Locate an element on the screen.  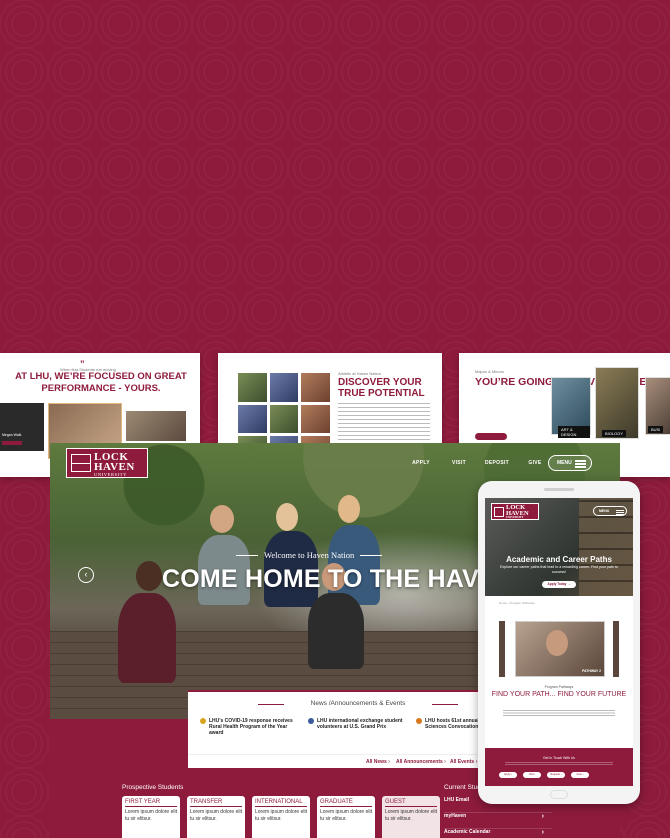
watch-button is located at coordinates (12, 443).